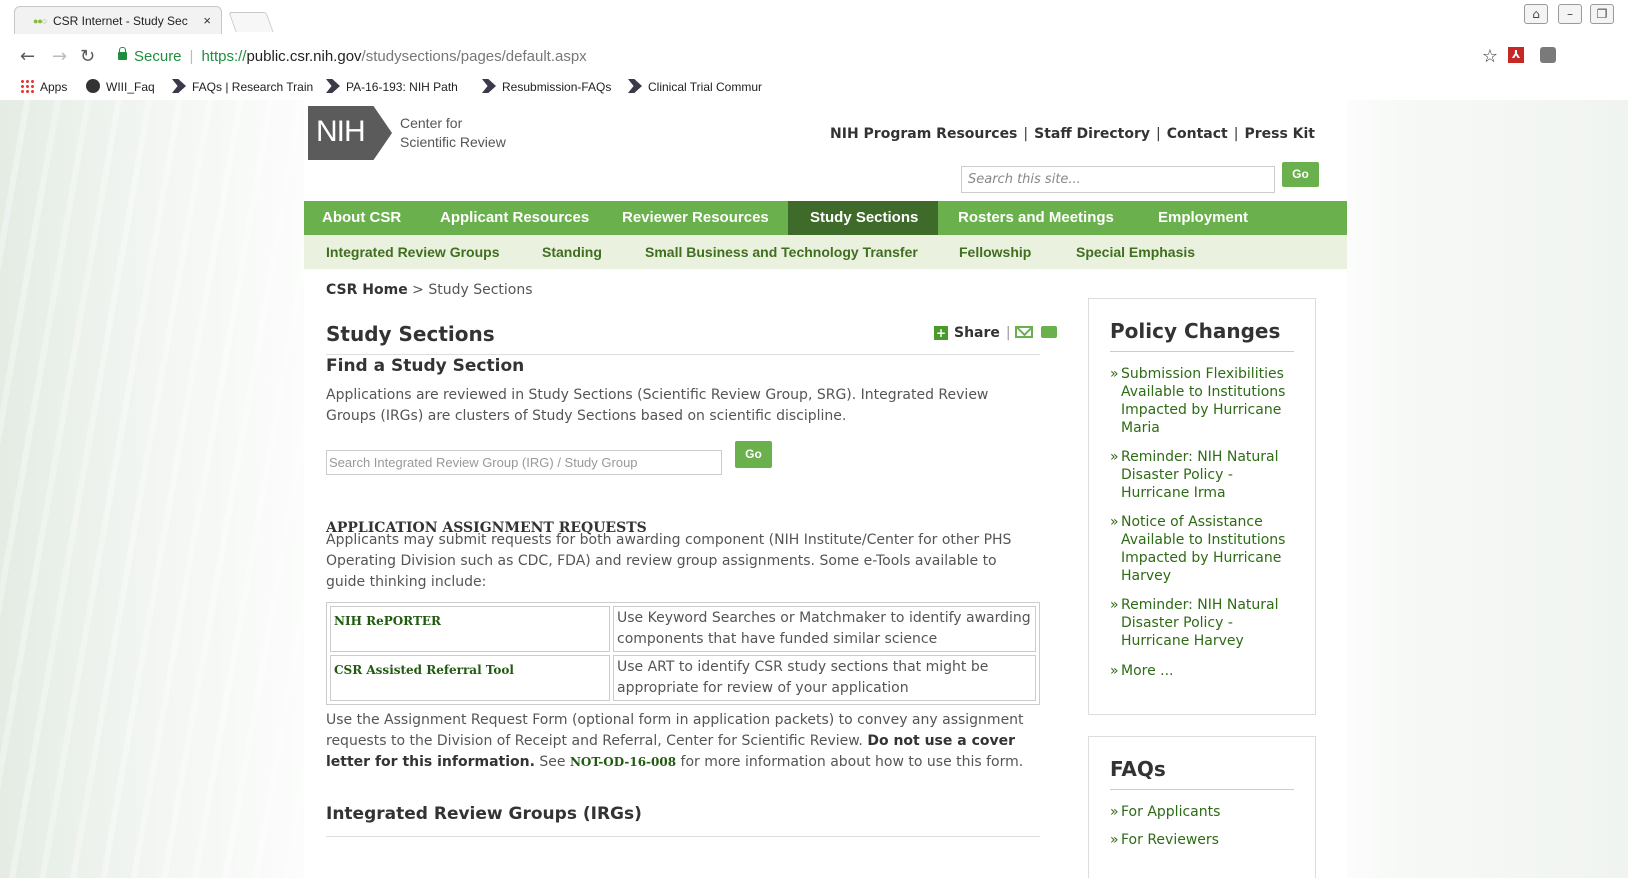  I want to click on faq-reviewers-link: » For Reviewers, so click(1205, 840).